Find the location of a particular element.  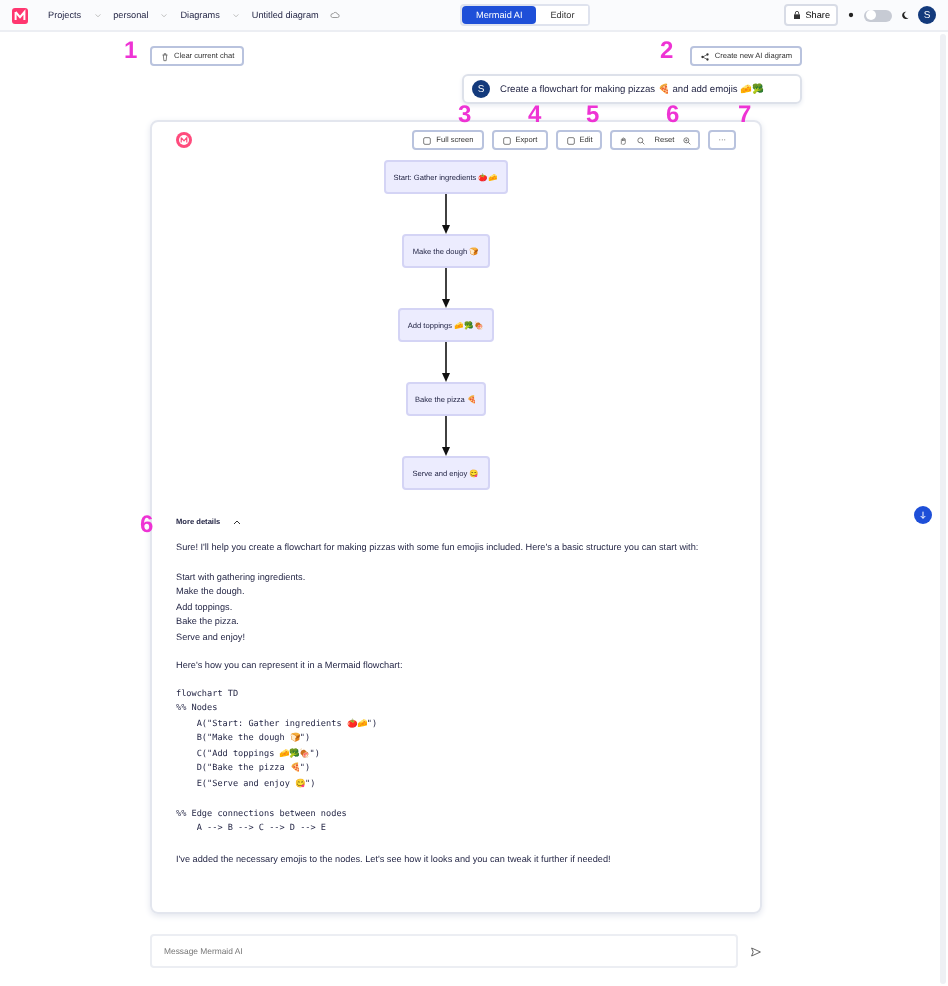

scroll-down-button is located at coordinates (923, 515).